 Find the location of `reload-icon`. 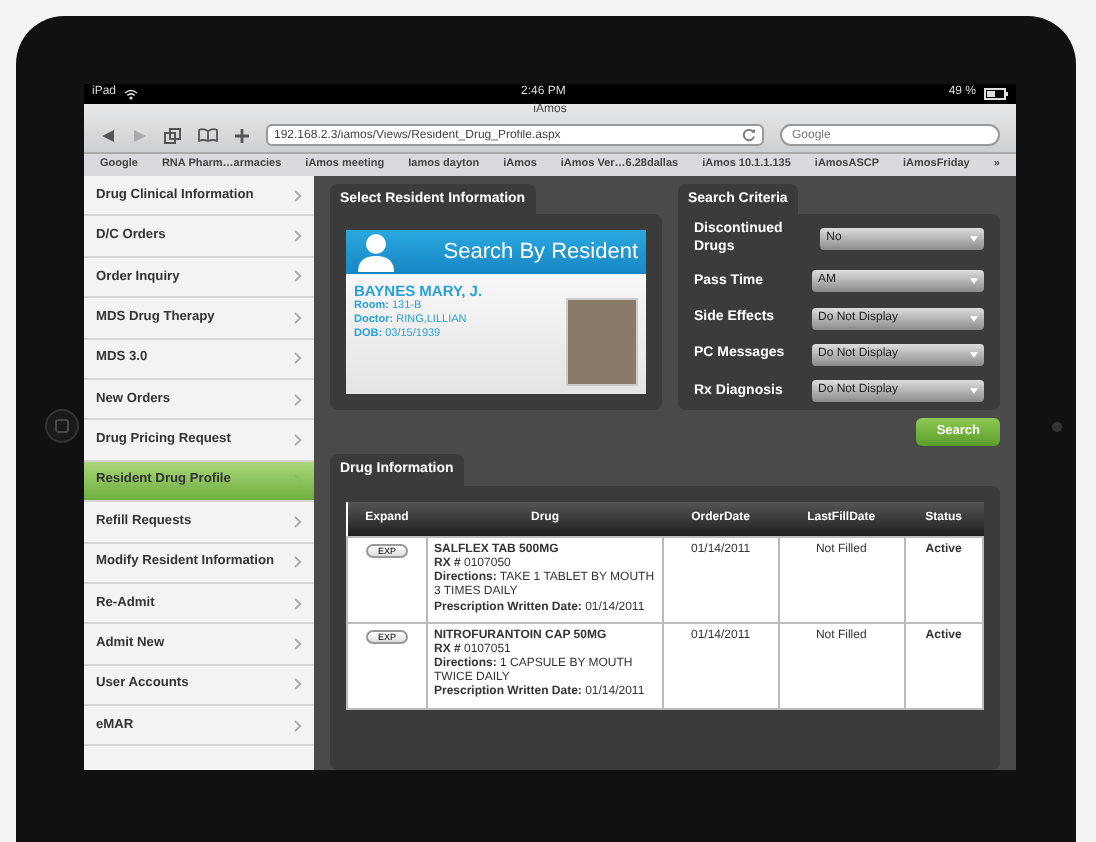

reload-icon is located at coordinates (749, 135).